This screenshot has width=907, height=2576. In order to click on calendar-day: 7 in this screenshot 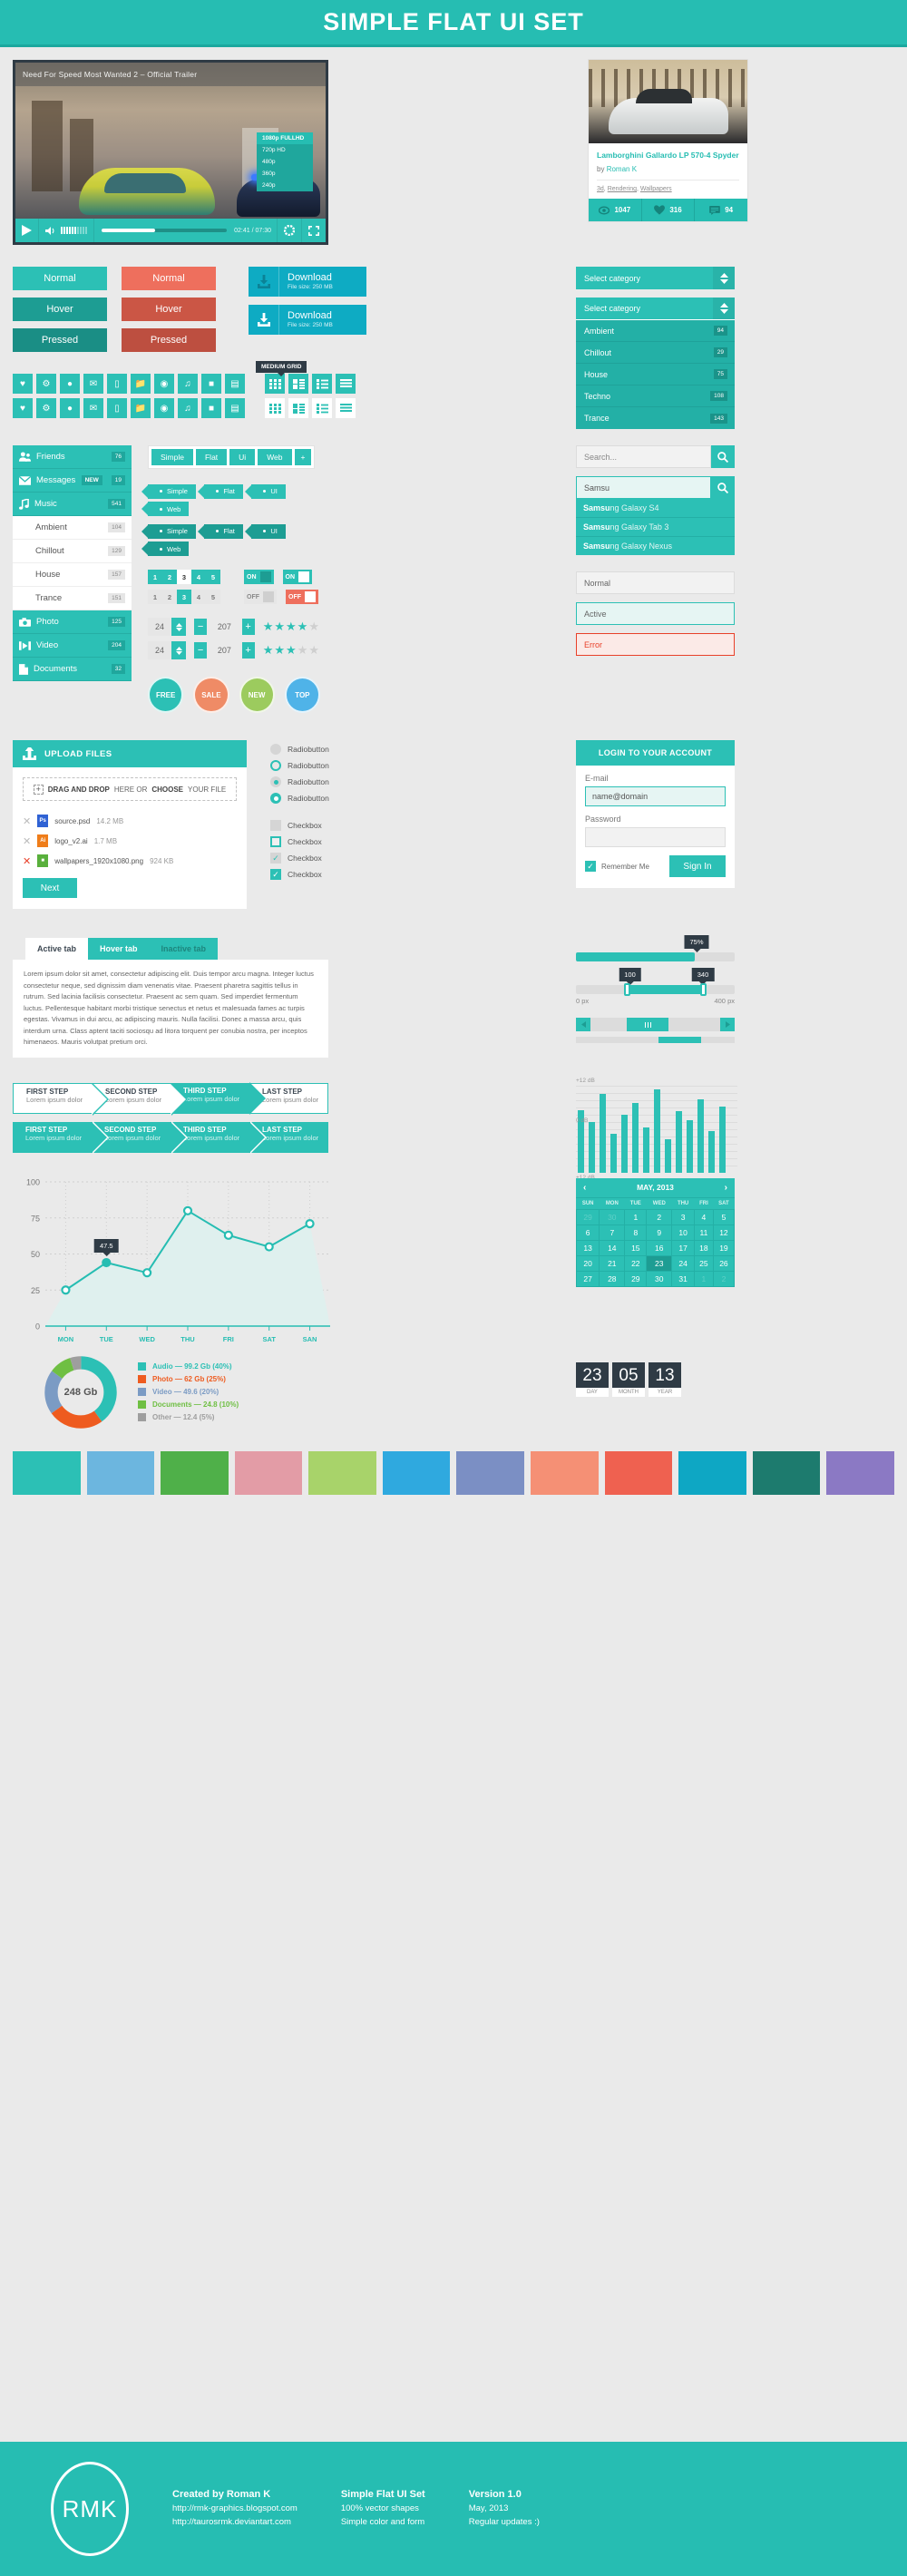, I will do `click(612, 1232)`.